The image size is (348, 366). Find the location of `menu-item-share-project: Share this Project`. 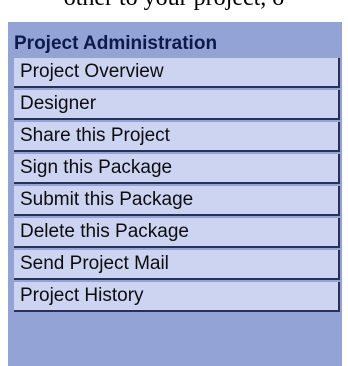

menu-item-share-project: Share this Project is located at coordinates (177, 137).